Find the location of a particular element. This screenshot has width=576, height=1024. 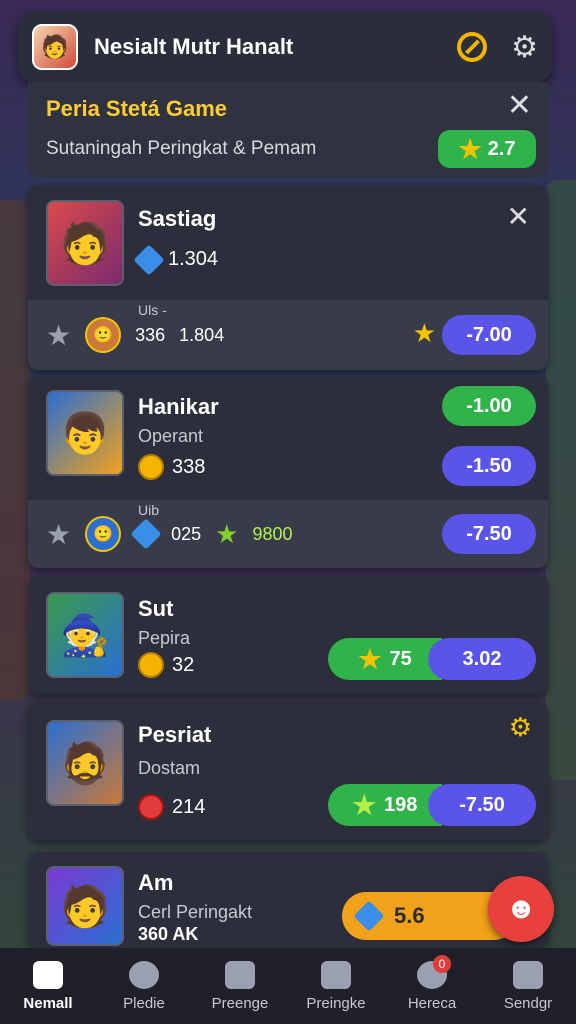

sub-value-1: 336 is located at coordinates (150, 334).